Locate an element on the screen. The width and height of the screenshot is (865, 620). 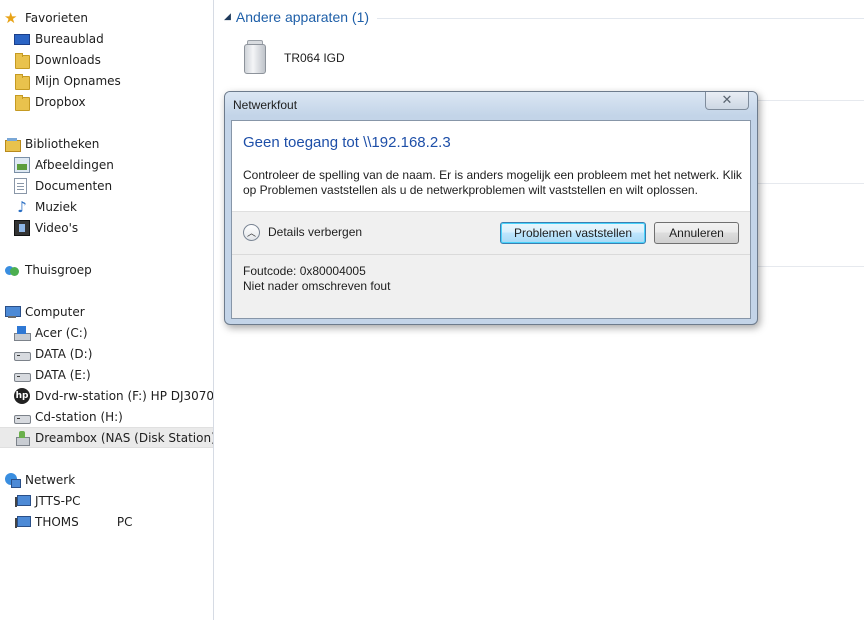
nav-item-drive-d: DATA (D:) is located at coordinates (106, 353).